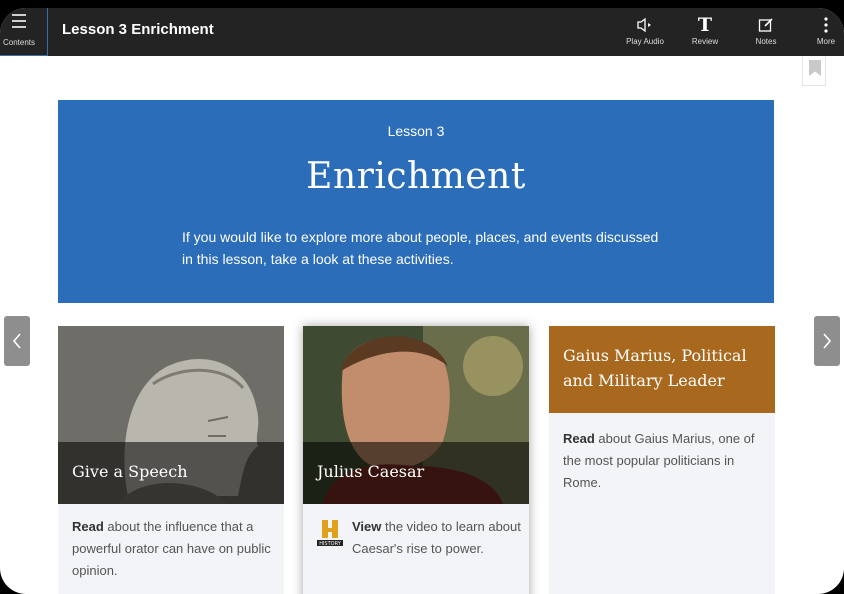 The image size is (844, 594). Describe the element at coordinates (171, 415) in the screenshot. I see `bust-image: Give a Speech` at that location.